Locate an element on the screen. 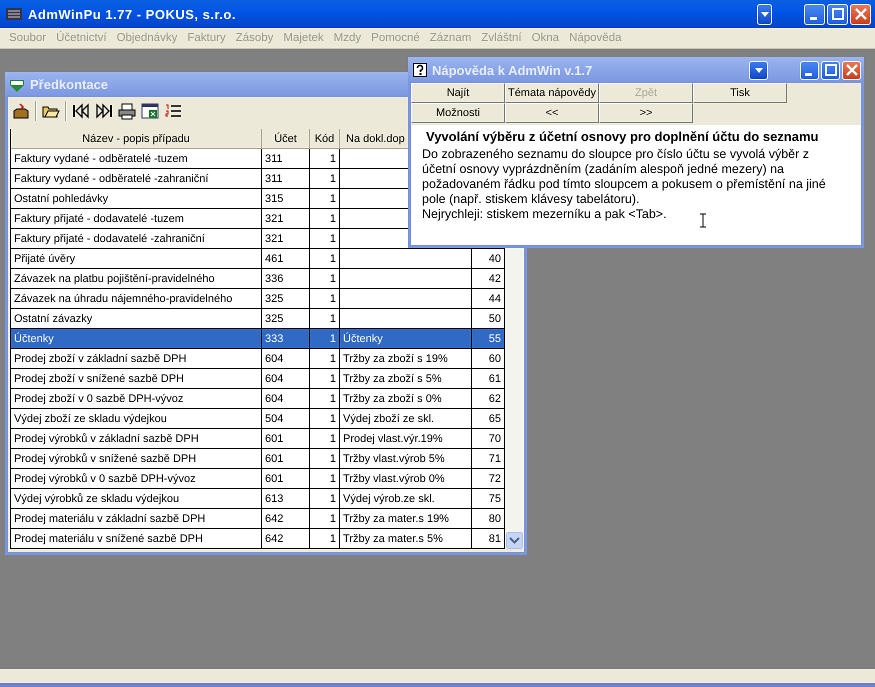  table-row: Prodej materiálu v snížené sazbě DPH 642 1 Tržby za mater.s 5% 81 is located at coordinates (258, 539).